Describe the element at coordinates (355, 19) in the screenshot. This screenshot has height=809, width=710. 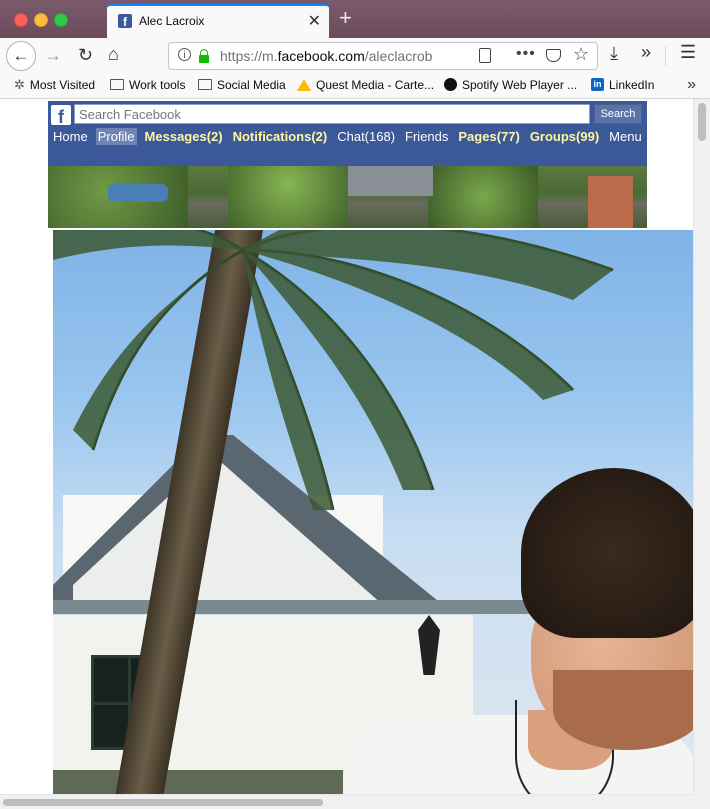
I see `tab-strip: f Alec Lacroix ✕ +` at that location.